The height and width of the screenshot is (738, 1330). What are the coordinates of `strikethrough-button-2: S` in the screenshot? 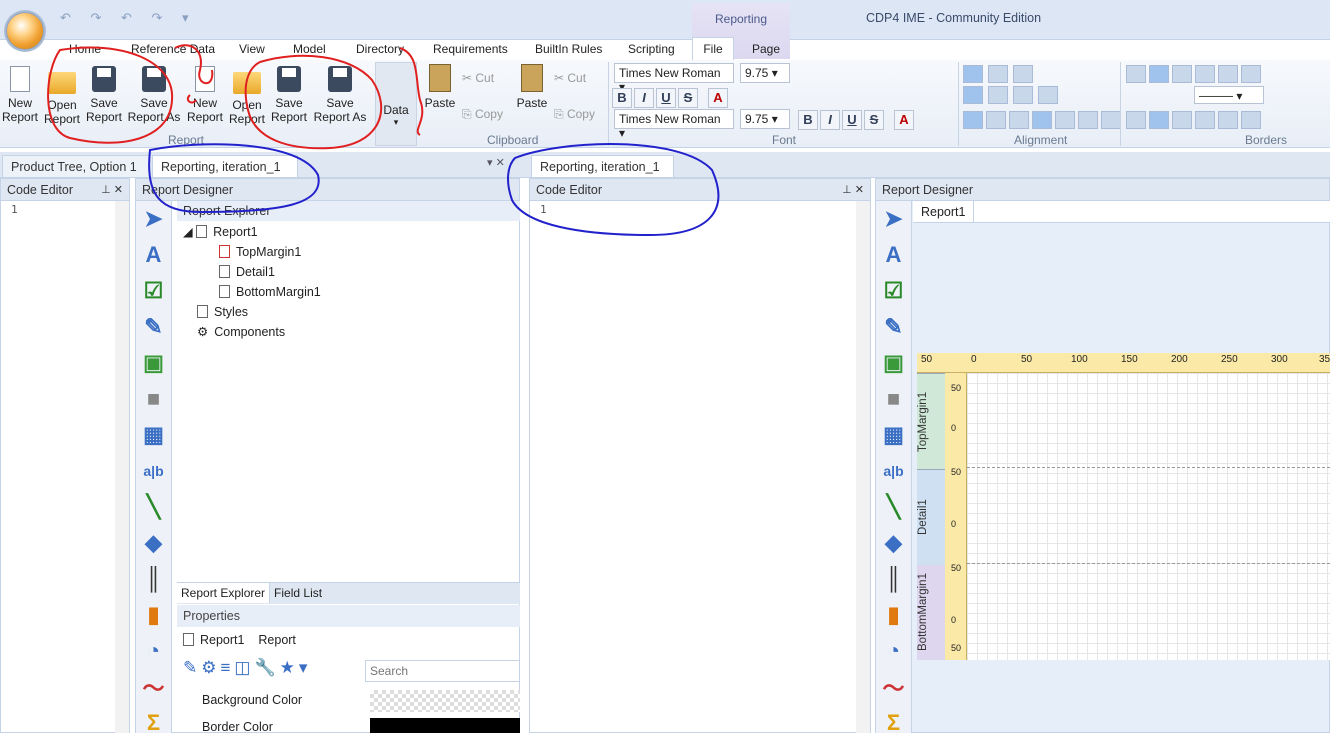 It's located at (874, 120).